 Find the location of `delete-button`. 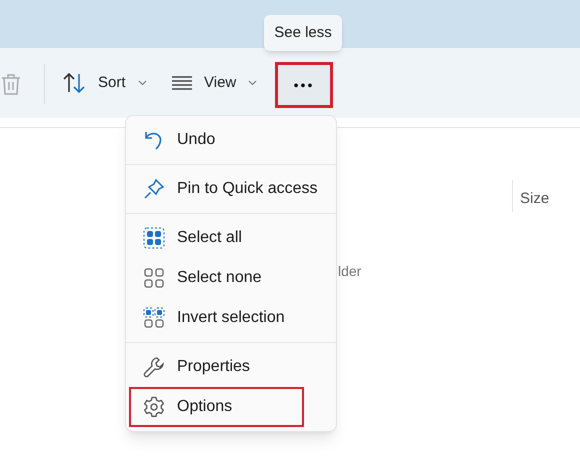

delete-button is located at coordinates (11, 84).